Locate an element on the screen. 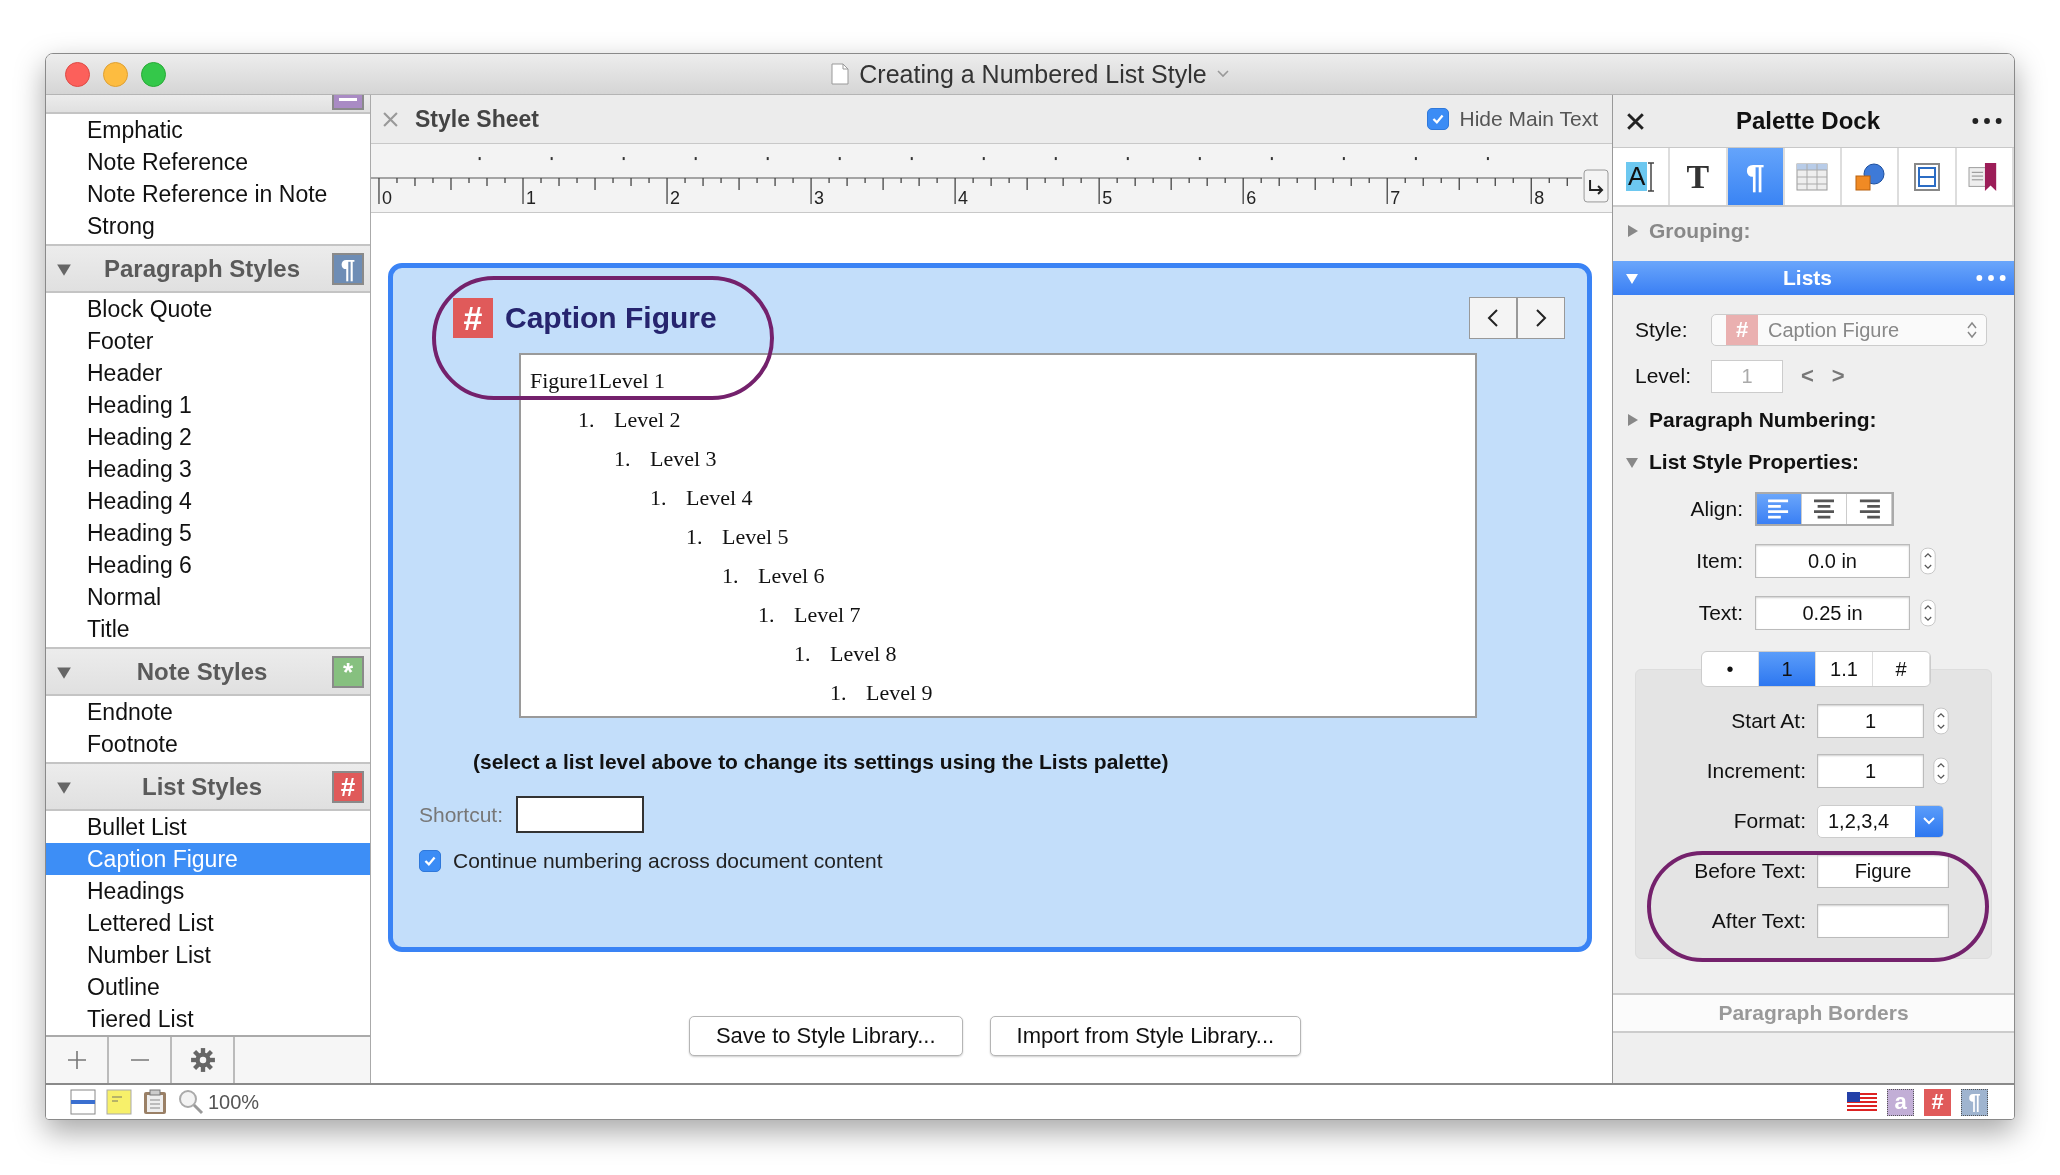  list-style-icon: # is located at coordinates (473, 318).